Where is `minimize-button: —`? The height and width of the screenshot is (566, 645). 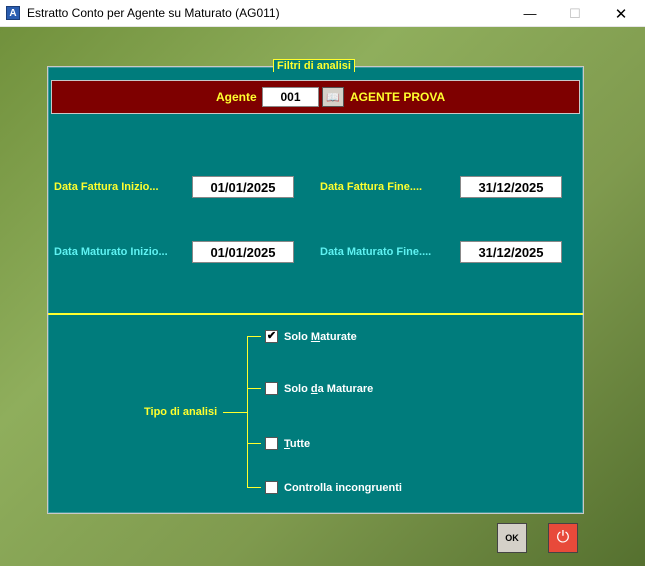 minimize-button: — is located at coordinates (530, 13).